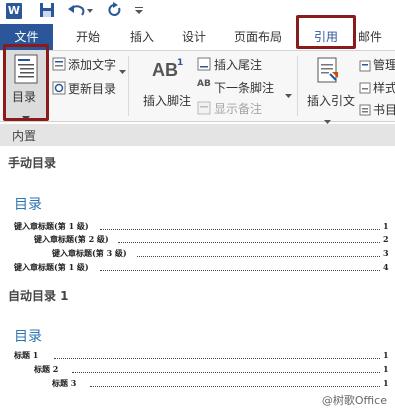 The width and height of the screenshot is (395, 412). What do you see at coordinates (46, 369) in the screenshot?
I see `toc-entry-text: 标题 2` at bounding box center [46, 369].